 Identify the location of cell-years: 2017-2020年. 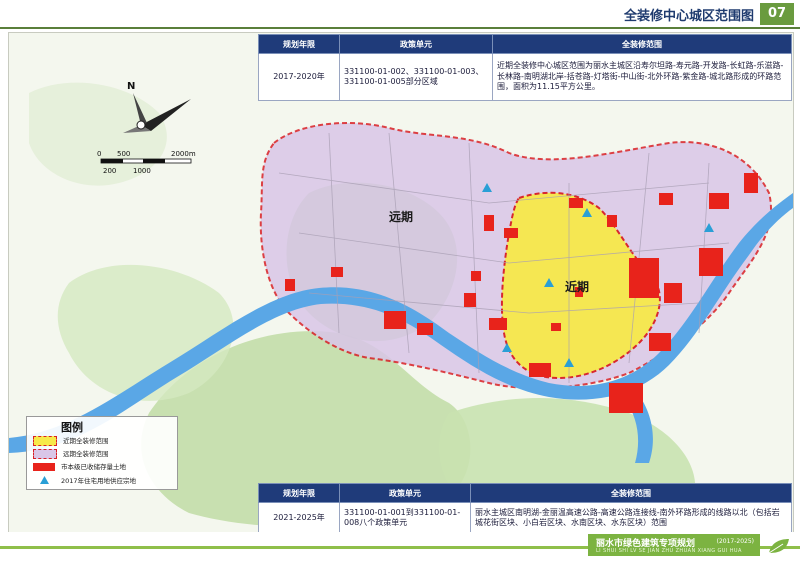
(299, 77).